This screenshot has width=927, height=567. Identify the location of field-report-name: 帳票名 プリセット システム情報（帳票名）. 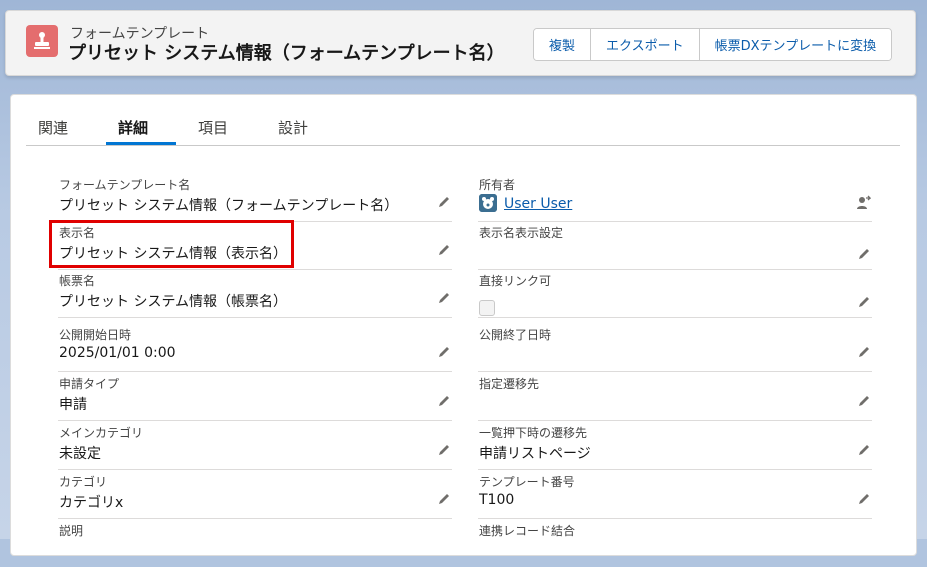
(255, 293).